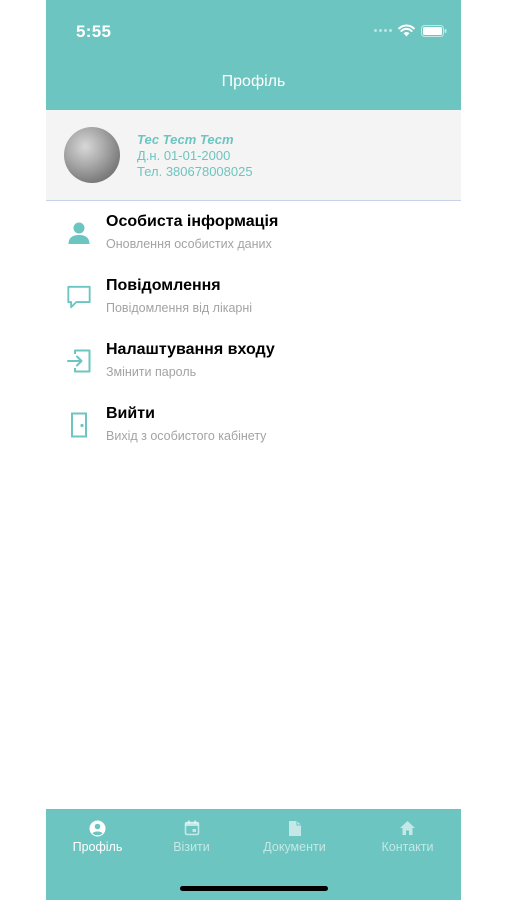  Describe the element at coordinates (79, 361) in the screenshot. I see `login-icon` at that location.